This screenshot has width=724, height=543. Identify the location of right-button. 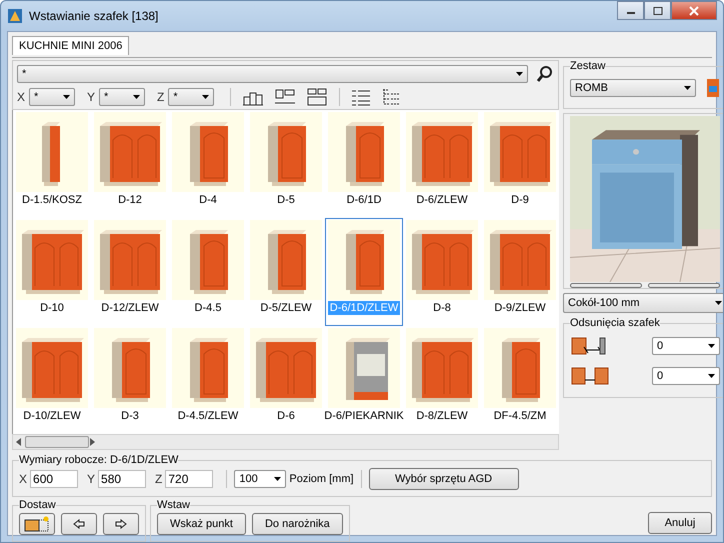
(121, 524).